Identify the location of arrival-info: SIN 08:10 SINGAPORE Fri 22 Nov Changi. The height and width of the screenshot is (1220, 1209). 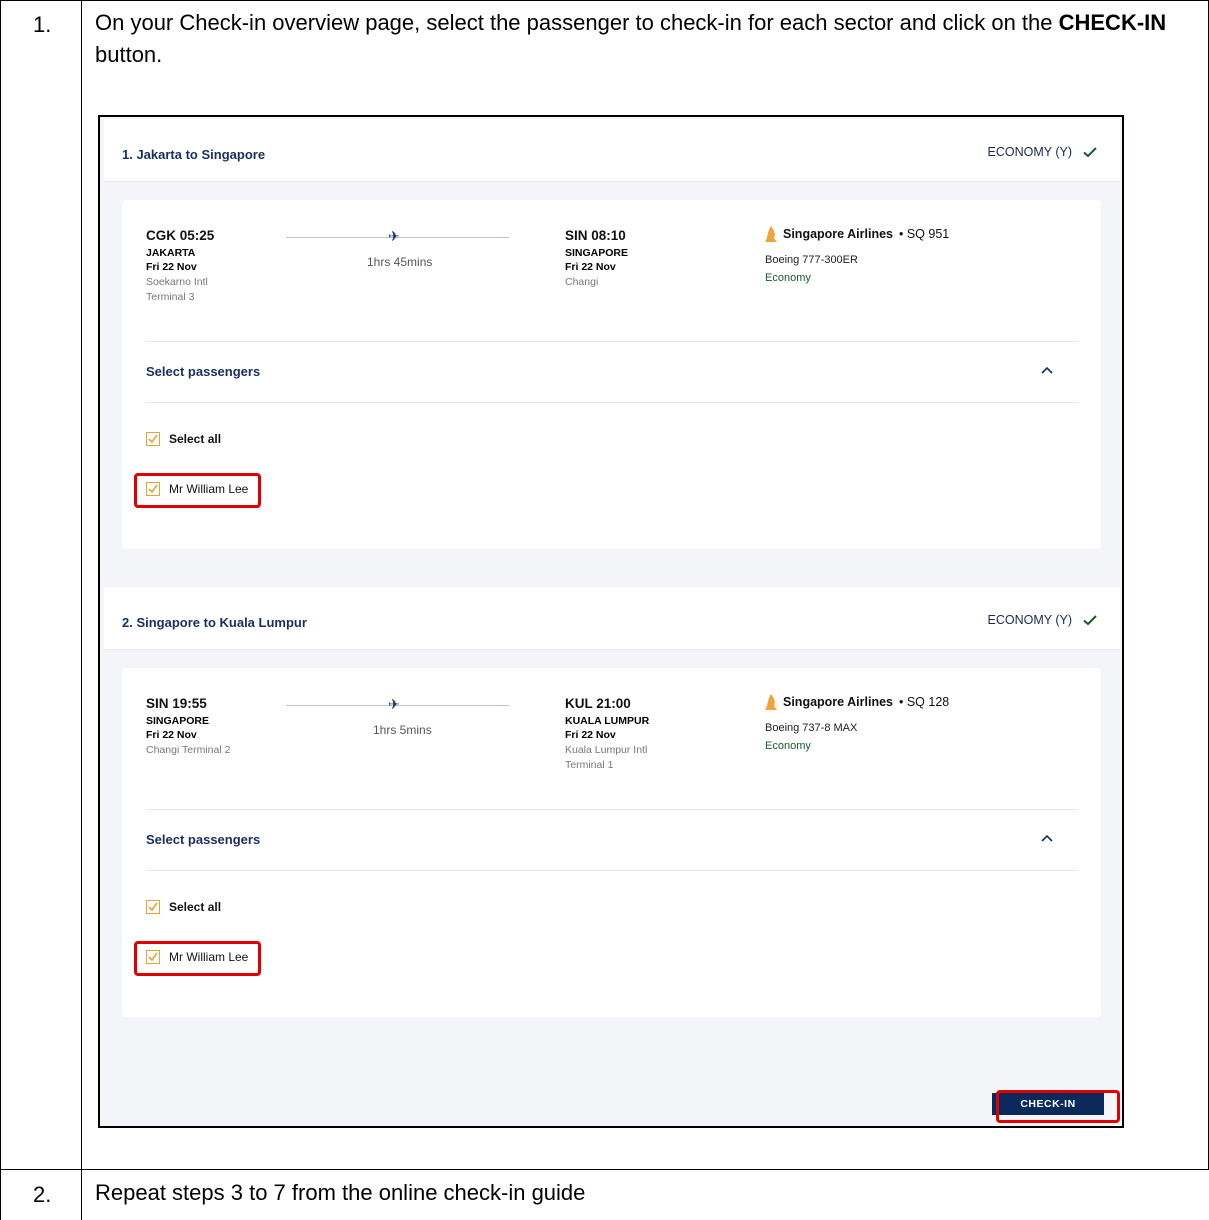
(596, 259).